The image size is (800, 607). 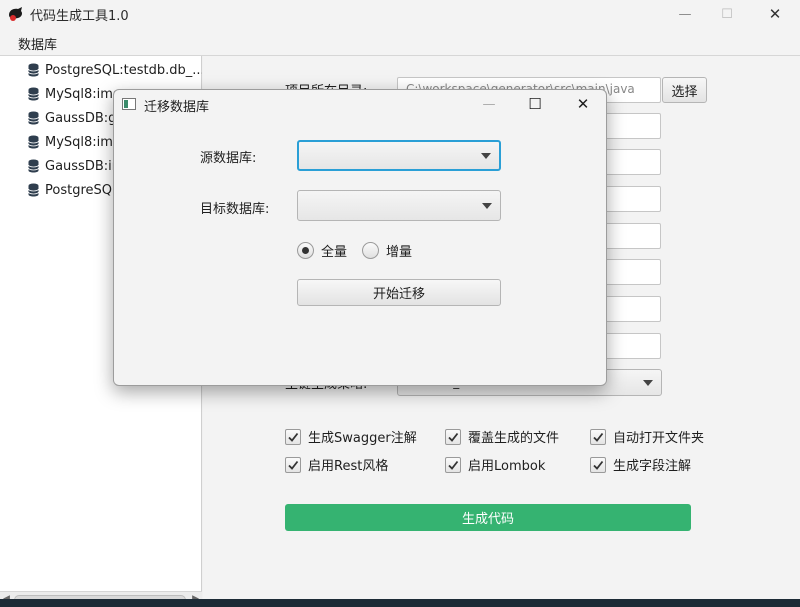 What do you see at coordinates (659, 438) in the screenshot?
I see `checkbox-label: 自动打开文件夹` at bounding box center [659, 438].